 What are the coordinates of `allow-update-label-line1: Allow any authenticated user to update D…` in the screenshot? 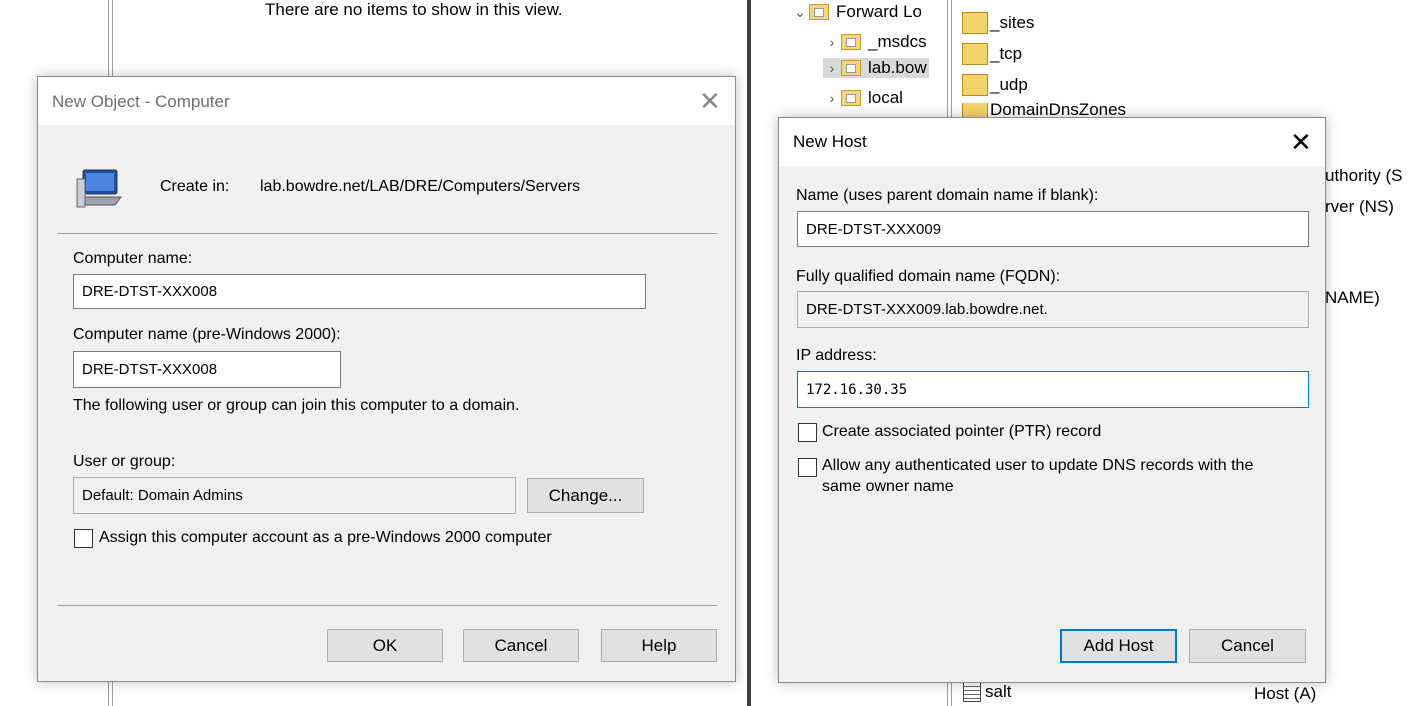 It's located at (1037, 466).